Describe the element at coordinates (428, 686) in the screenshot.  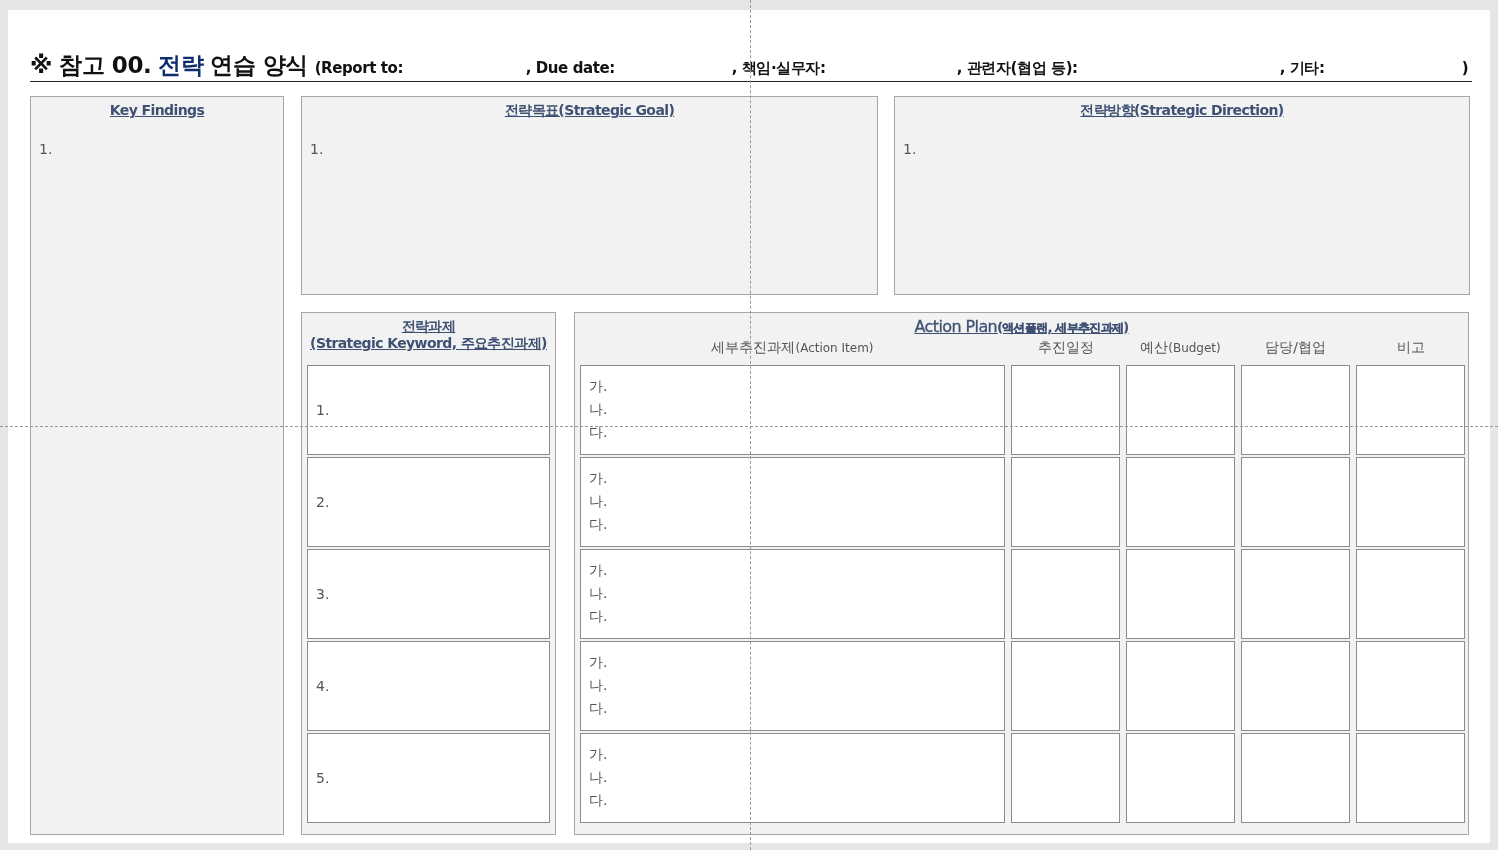
I see `task-cell: 4.` at that location.